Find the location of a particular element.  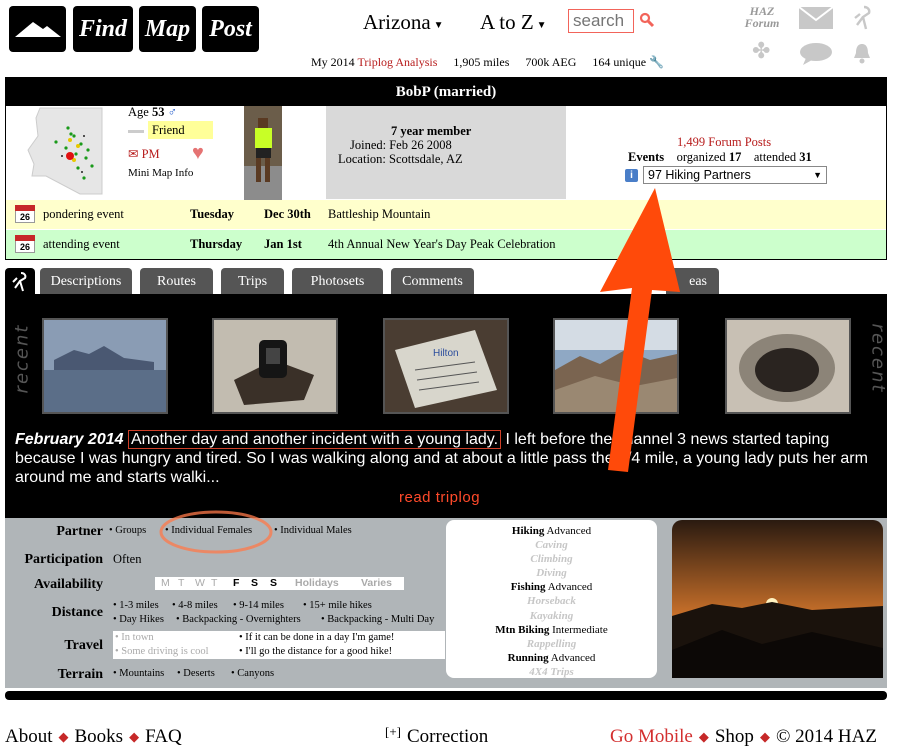

photo-thumbnail: Hilton is located at coordinates (446, 366).